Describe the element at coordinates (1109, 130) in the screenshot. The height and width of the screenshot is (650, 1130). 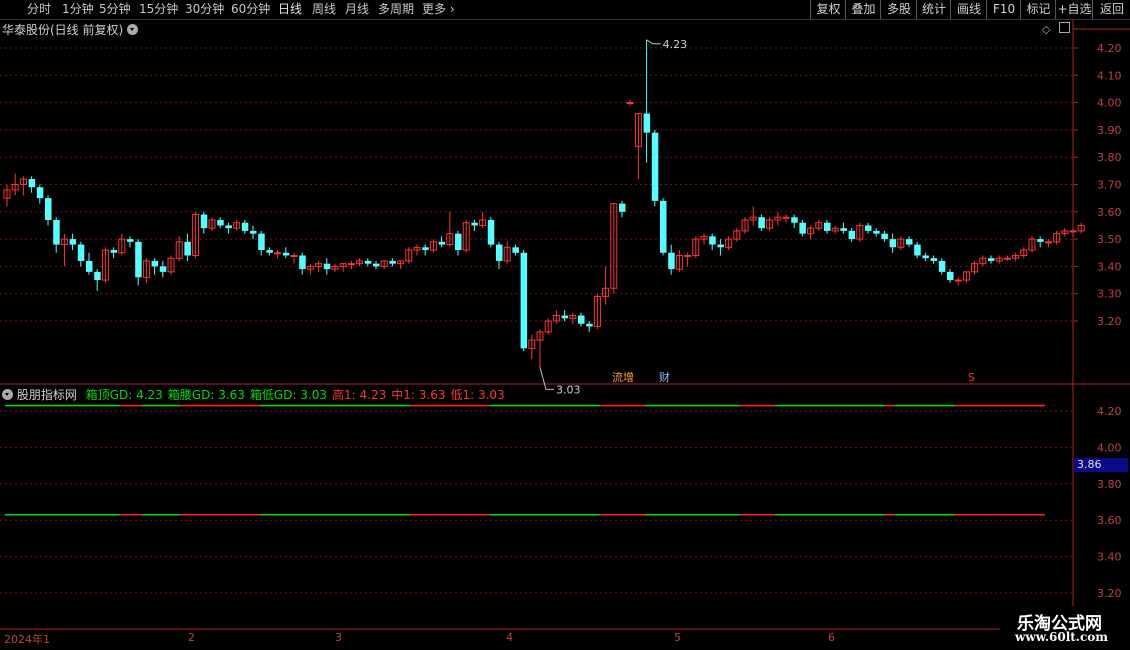
I see `y-tick-label: 3.90` at that location.